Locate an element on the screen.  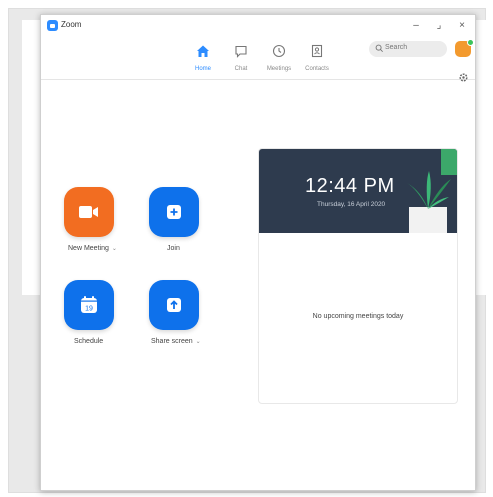
search-icon is located at coordinates (379, 48).